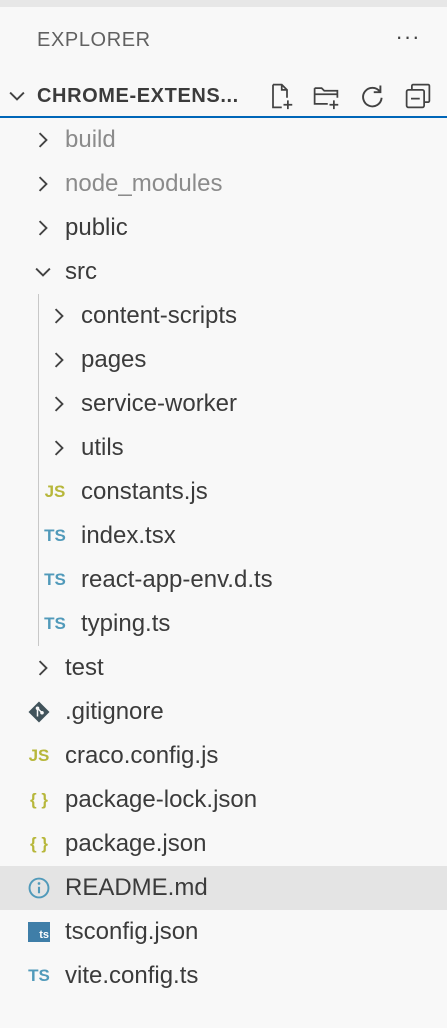 This screenshot has width=447, height=1028. What do you see at coordinates (136, 887) in the screenshot?
I see `tree-item-label: README.md` at bounding box center [136, 887].